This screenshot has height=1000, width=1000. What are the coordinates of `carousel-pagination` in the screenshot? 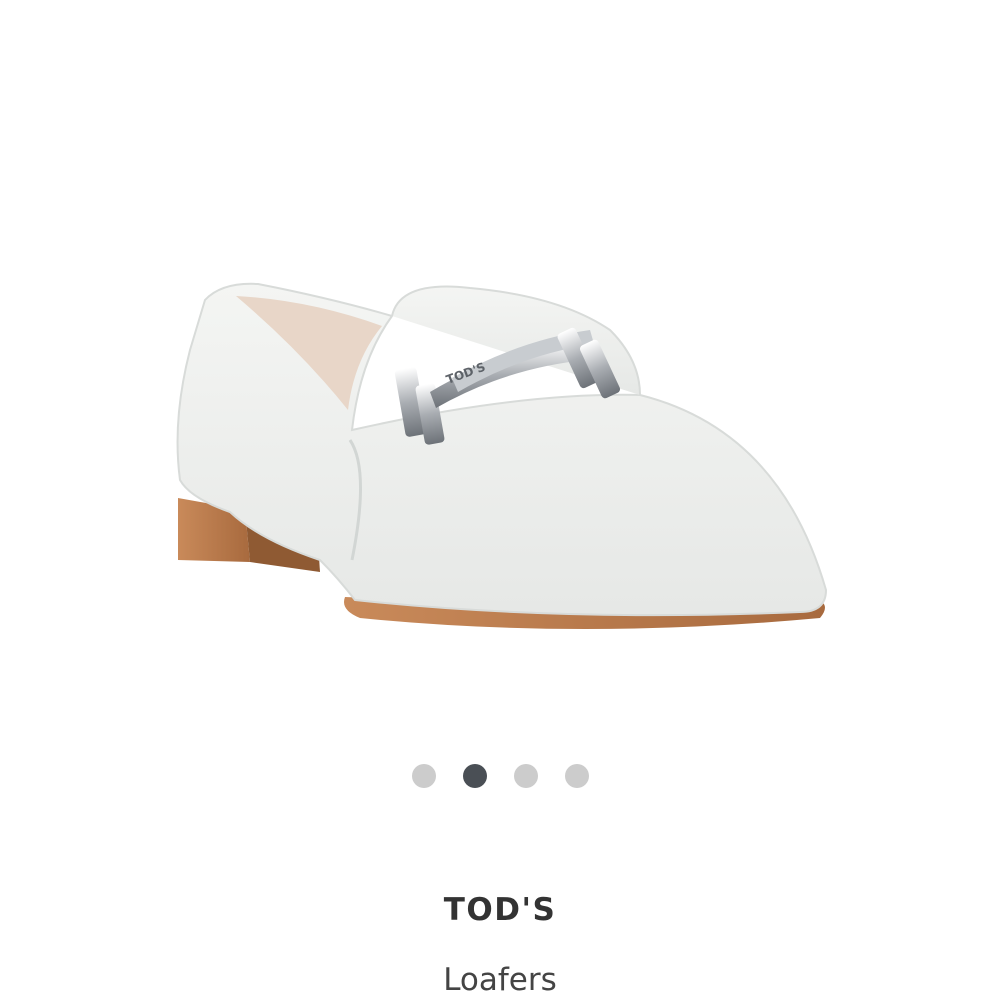 It's located at (500, 777).